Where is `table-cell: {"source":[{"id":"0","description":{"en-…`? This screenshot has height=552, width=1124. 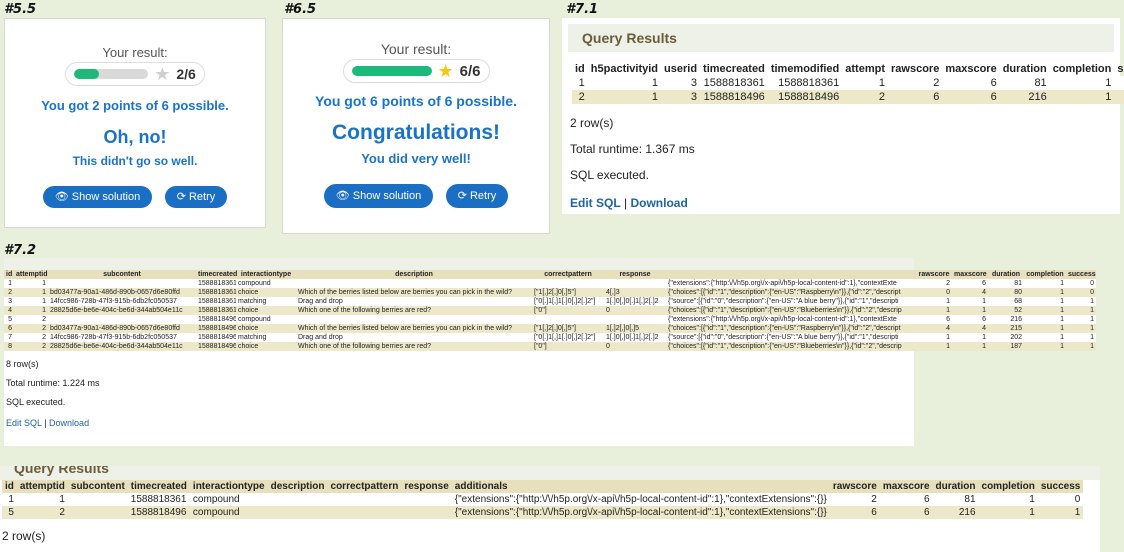
table-cell: {"source":[{"id":"0","description":{"en-… is located at coordinates (791, 301).